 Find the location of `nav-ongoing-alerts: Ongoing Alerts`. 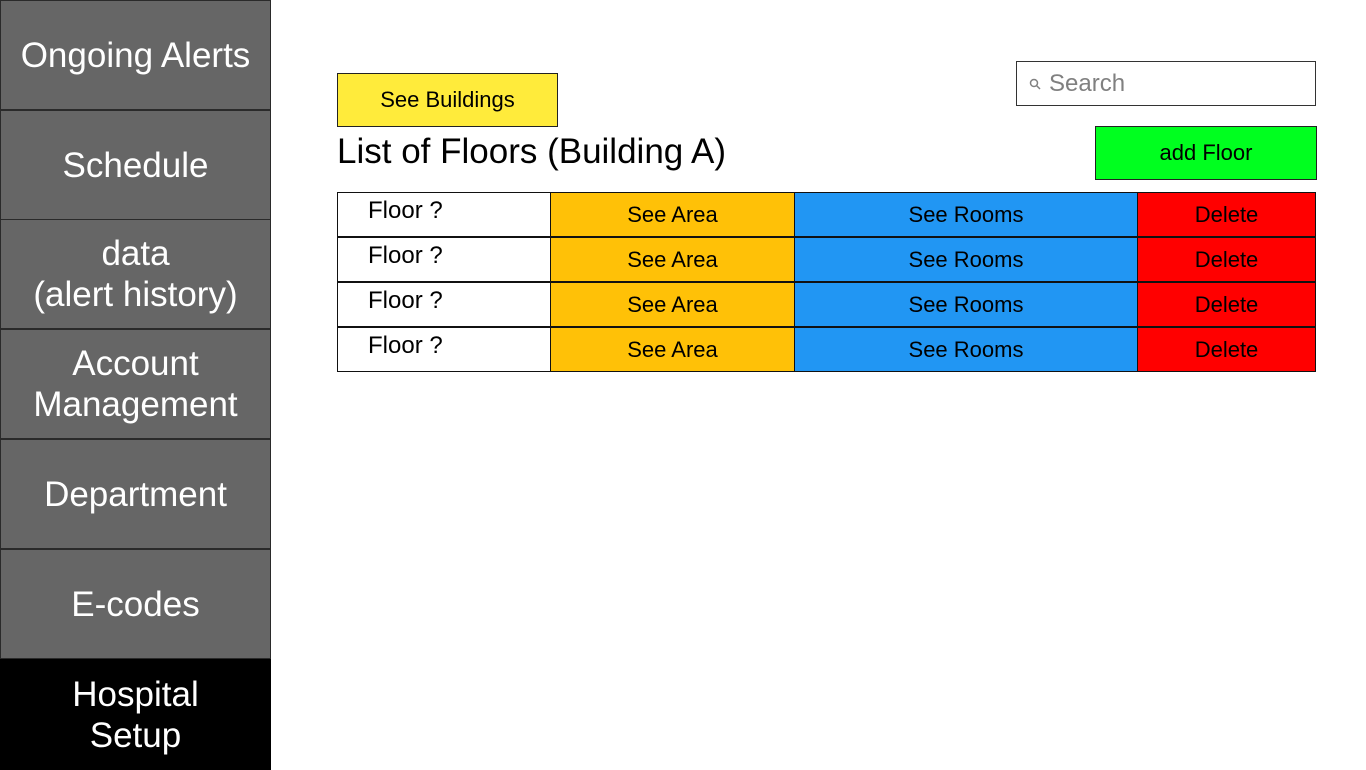

nav-ongoing-alerts: Ongoing Alerts is located at coordinates (135, 55).